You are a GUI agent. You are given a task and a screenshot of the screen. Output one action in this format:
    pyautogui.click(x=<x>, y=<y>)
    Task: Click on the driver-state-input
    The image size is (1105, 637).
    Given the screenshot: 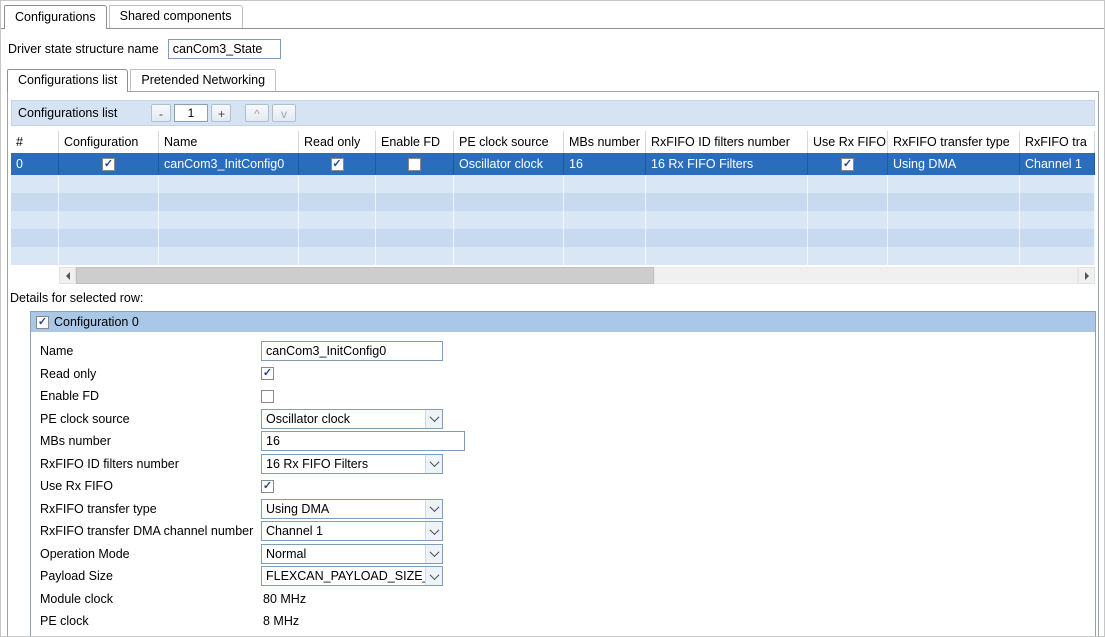 What is the action you would take?
    pyautogui.click(x=224, y=49)
    